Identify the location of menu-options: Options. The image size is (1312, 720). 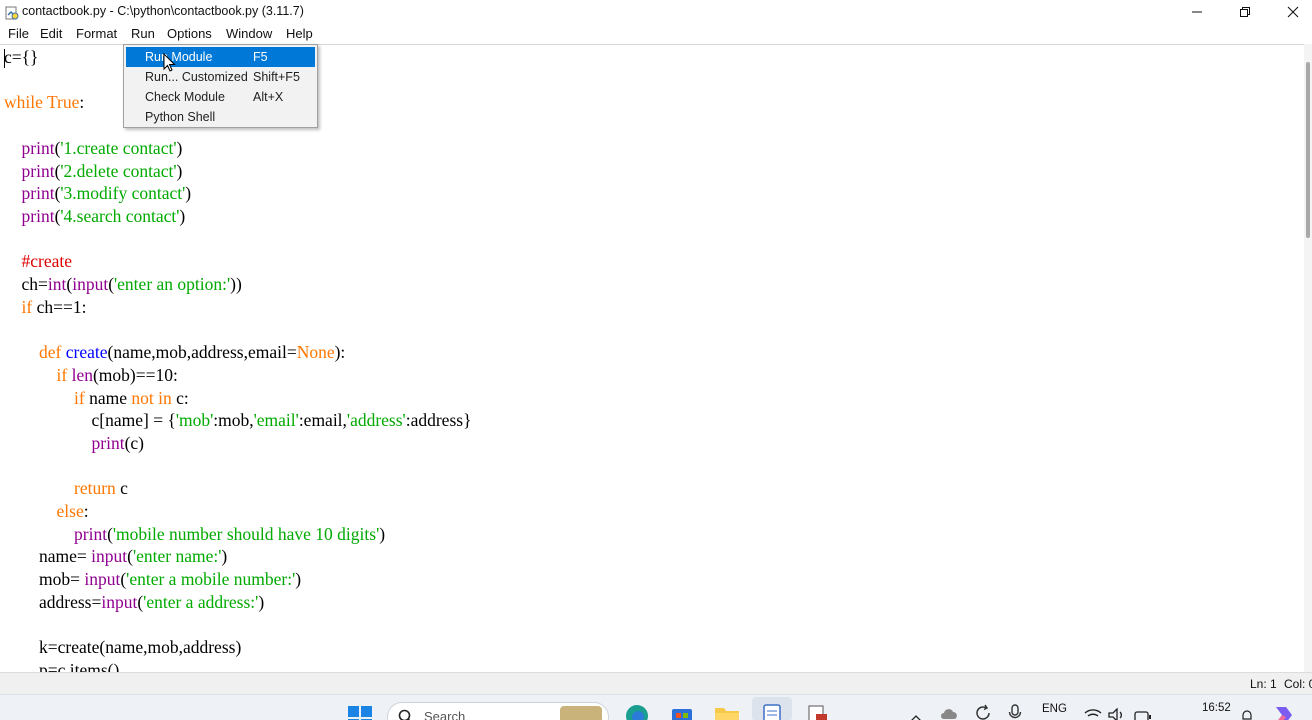
(189, 33).